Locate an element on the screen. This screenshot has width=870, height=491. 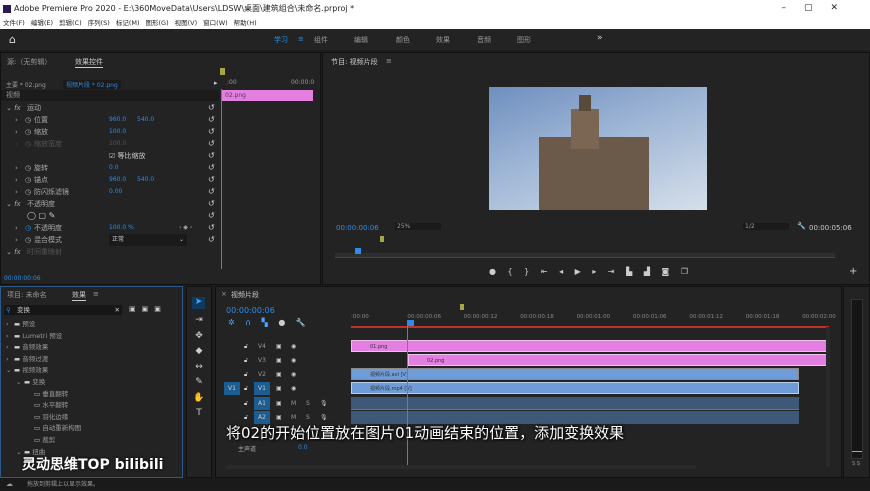
track-target: V1 is located at coordinates (262, 388).